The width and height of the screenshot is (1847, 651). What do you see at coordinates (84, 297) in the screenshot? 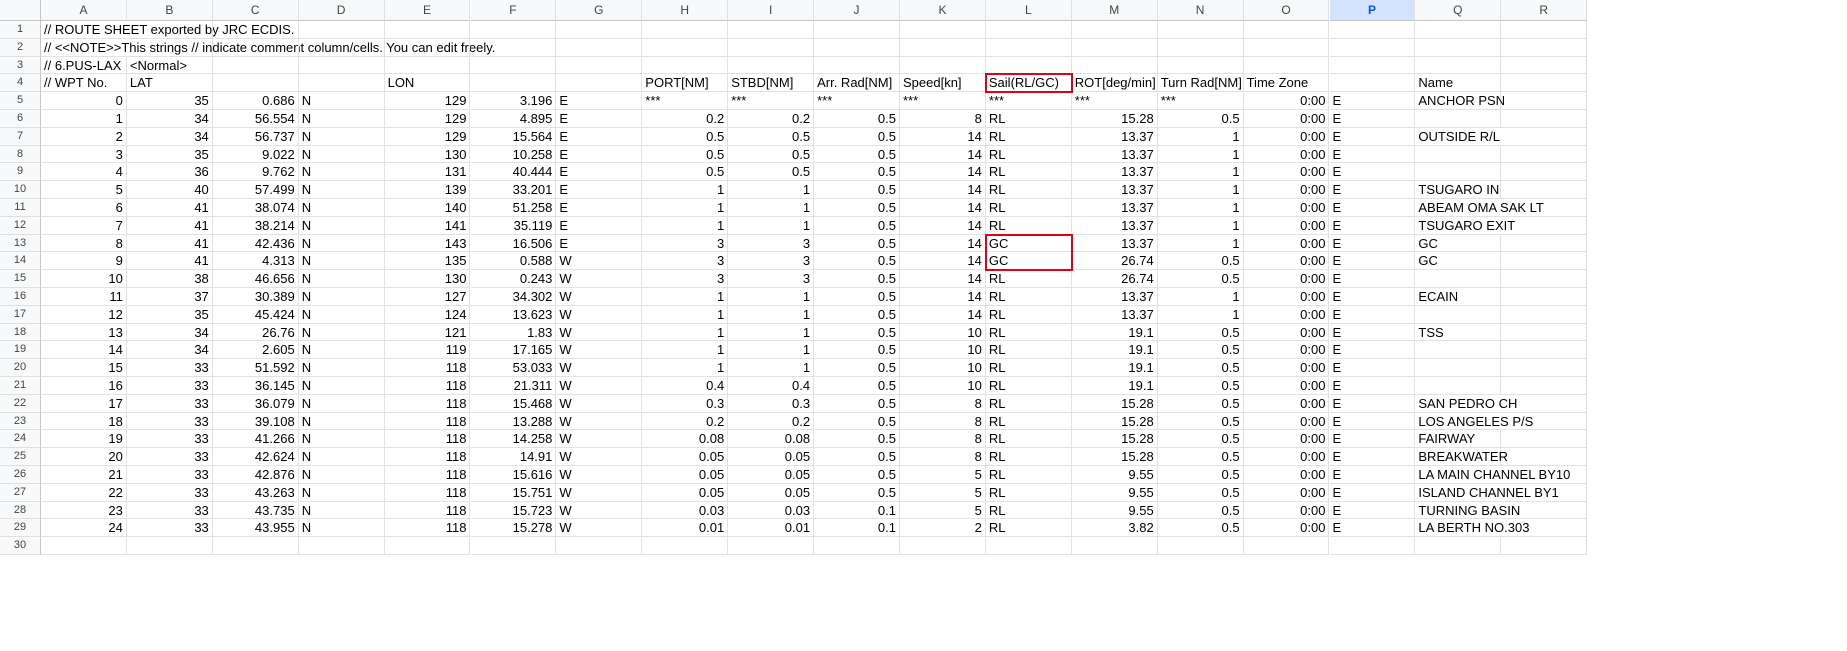
I see `cell-a16: 11` at bounding box center [84, 297].